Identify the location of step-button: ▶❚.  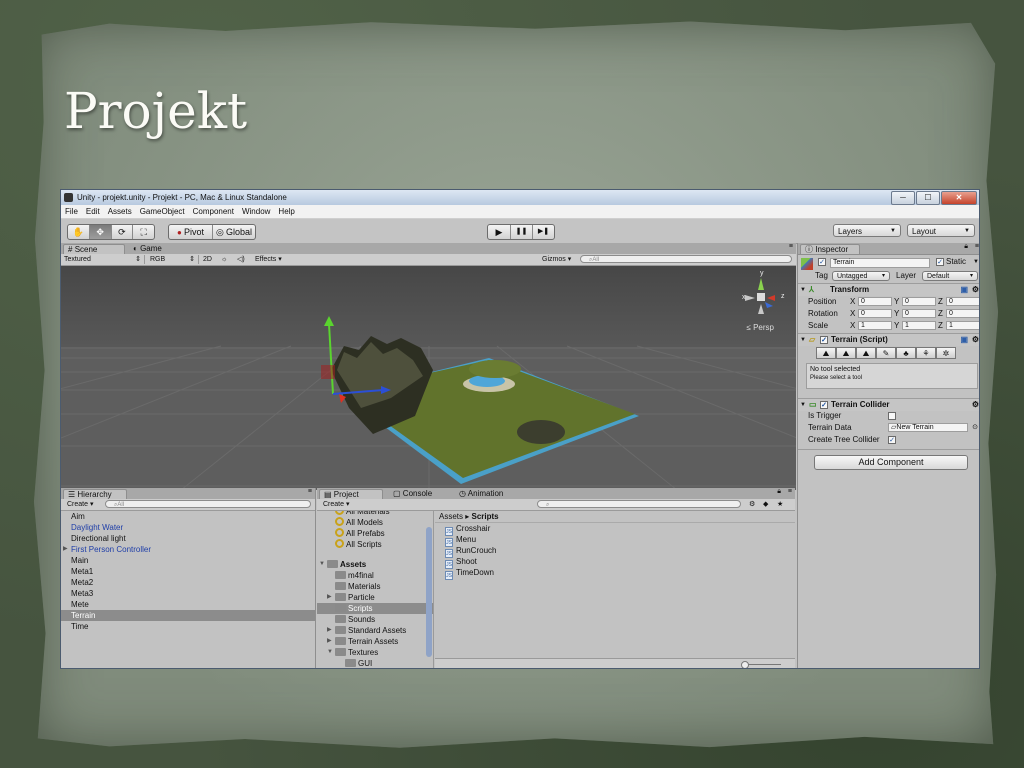
(543, 232).